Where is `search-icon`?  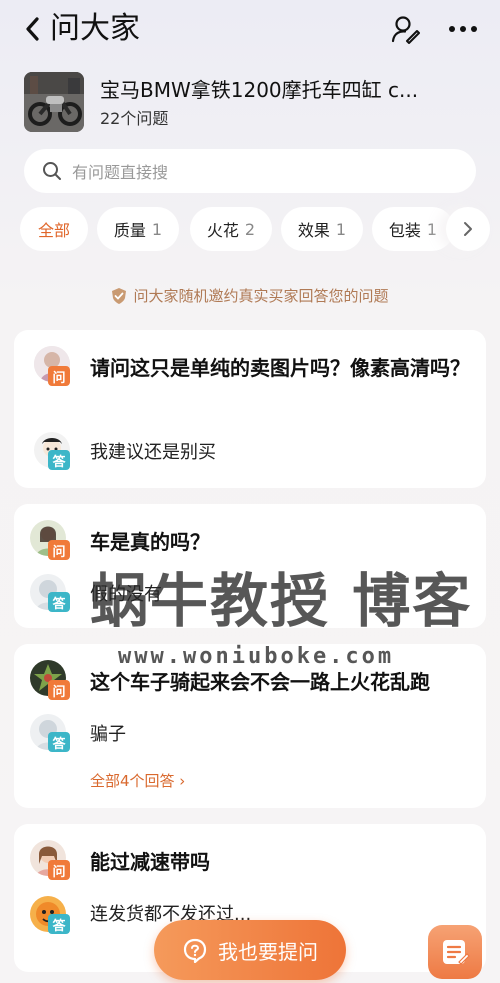
search-icon is located at coordinates (52, 171).